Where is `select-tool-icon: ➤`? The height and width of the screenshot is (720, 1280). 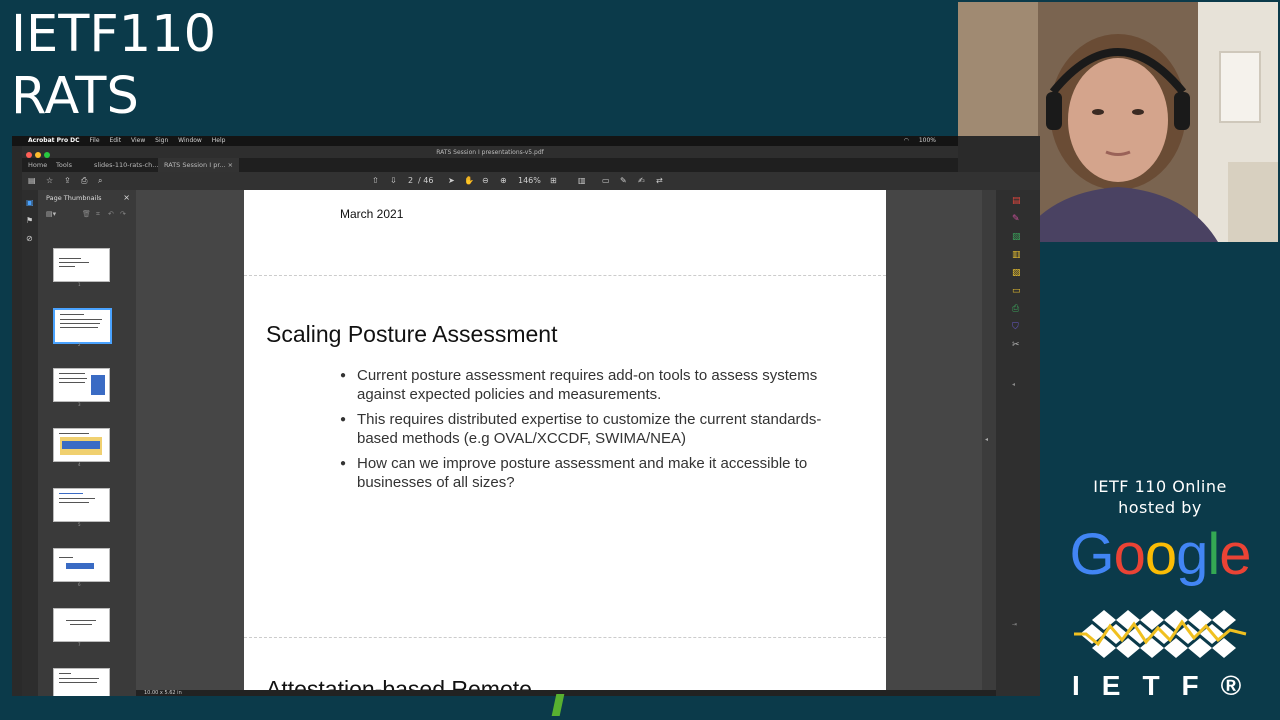 select-tool-icon: ➤ is located at coordinates (451, 181).